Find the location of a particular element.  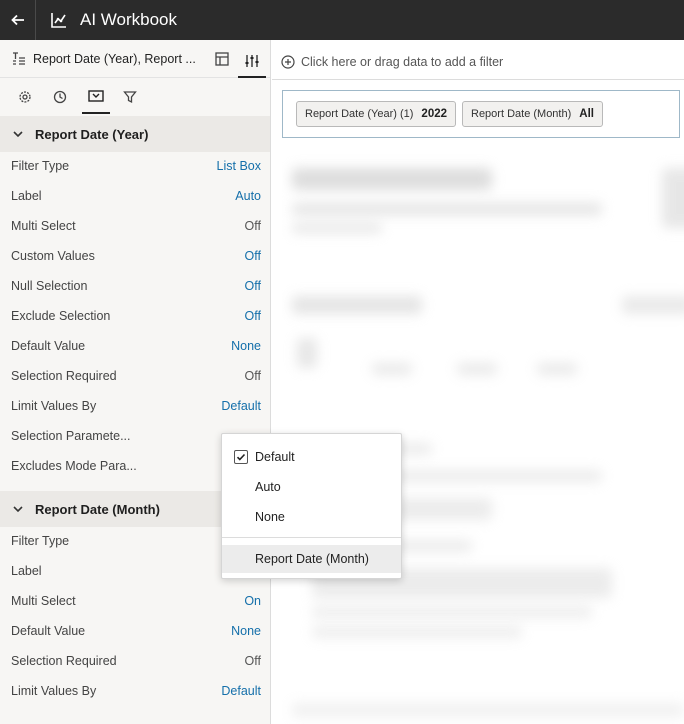

filter-list-icon is located at coordinates (19, 58).